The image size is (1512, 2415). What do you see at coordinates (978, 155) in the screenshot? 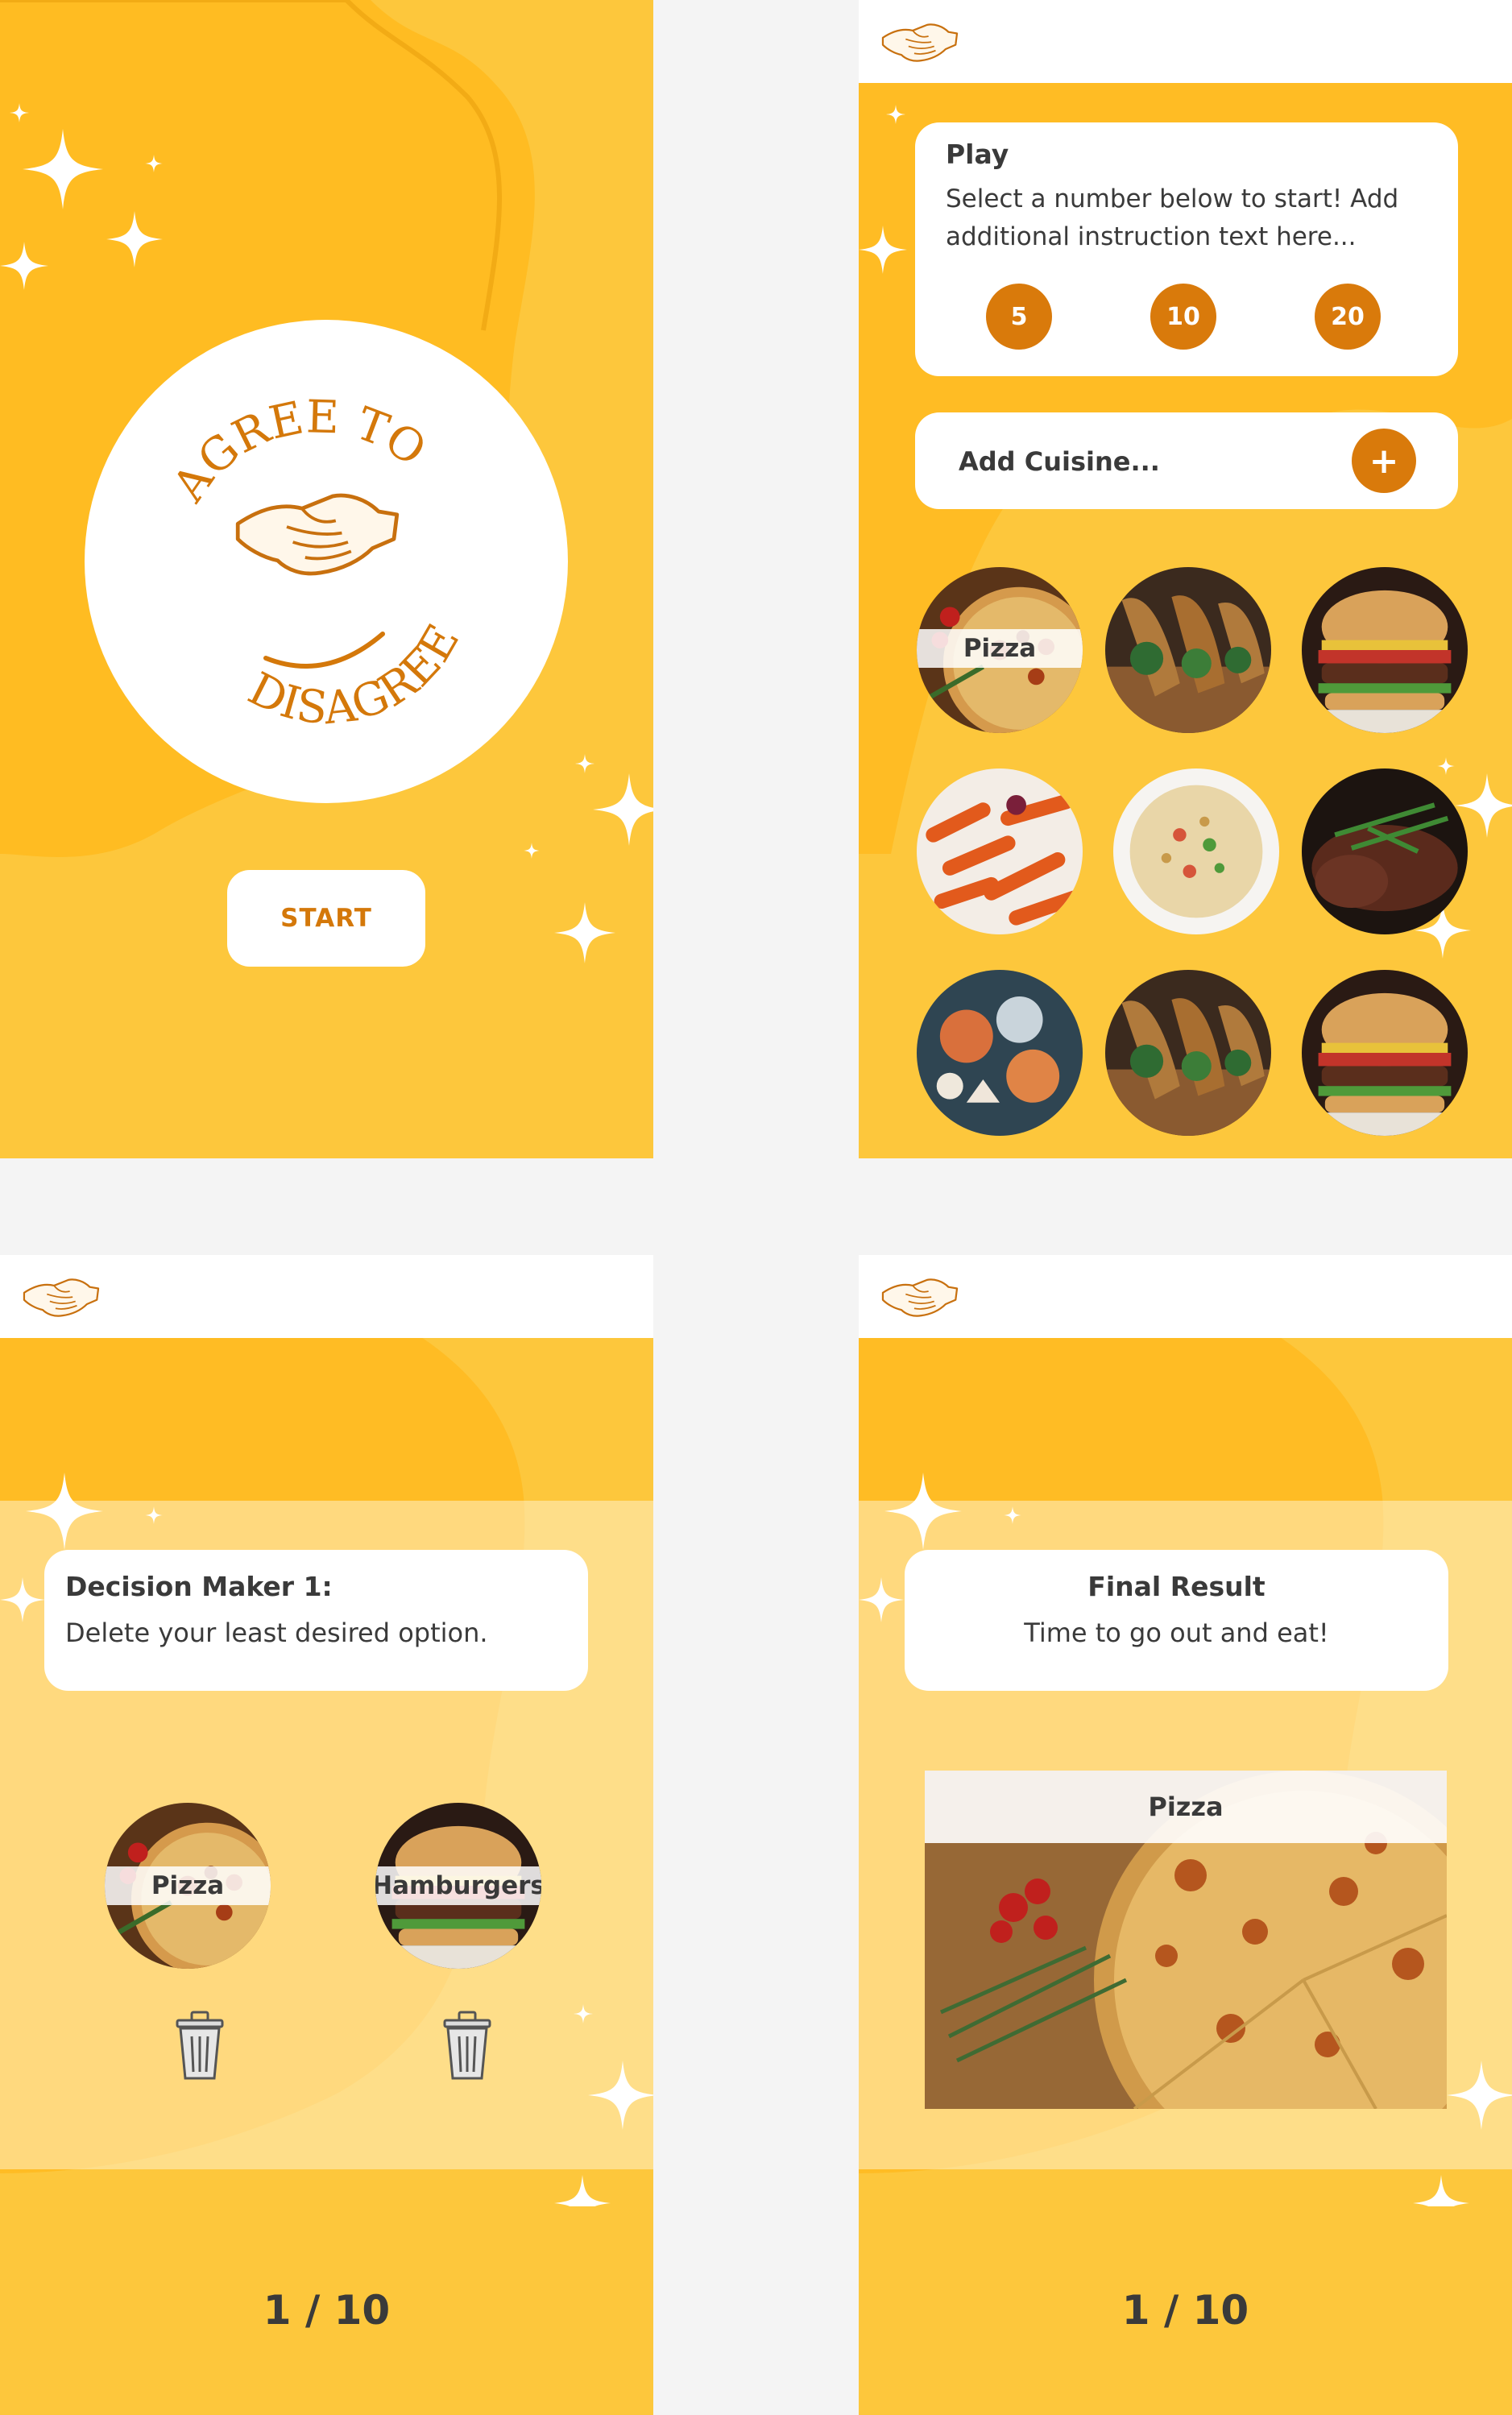
I see `play-title: Play` at bounding box center [978, 155].